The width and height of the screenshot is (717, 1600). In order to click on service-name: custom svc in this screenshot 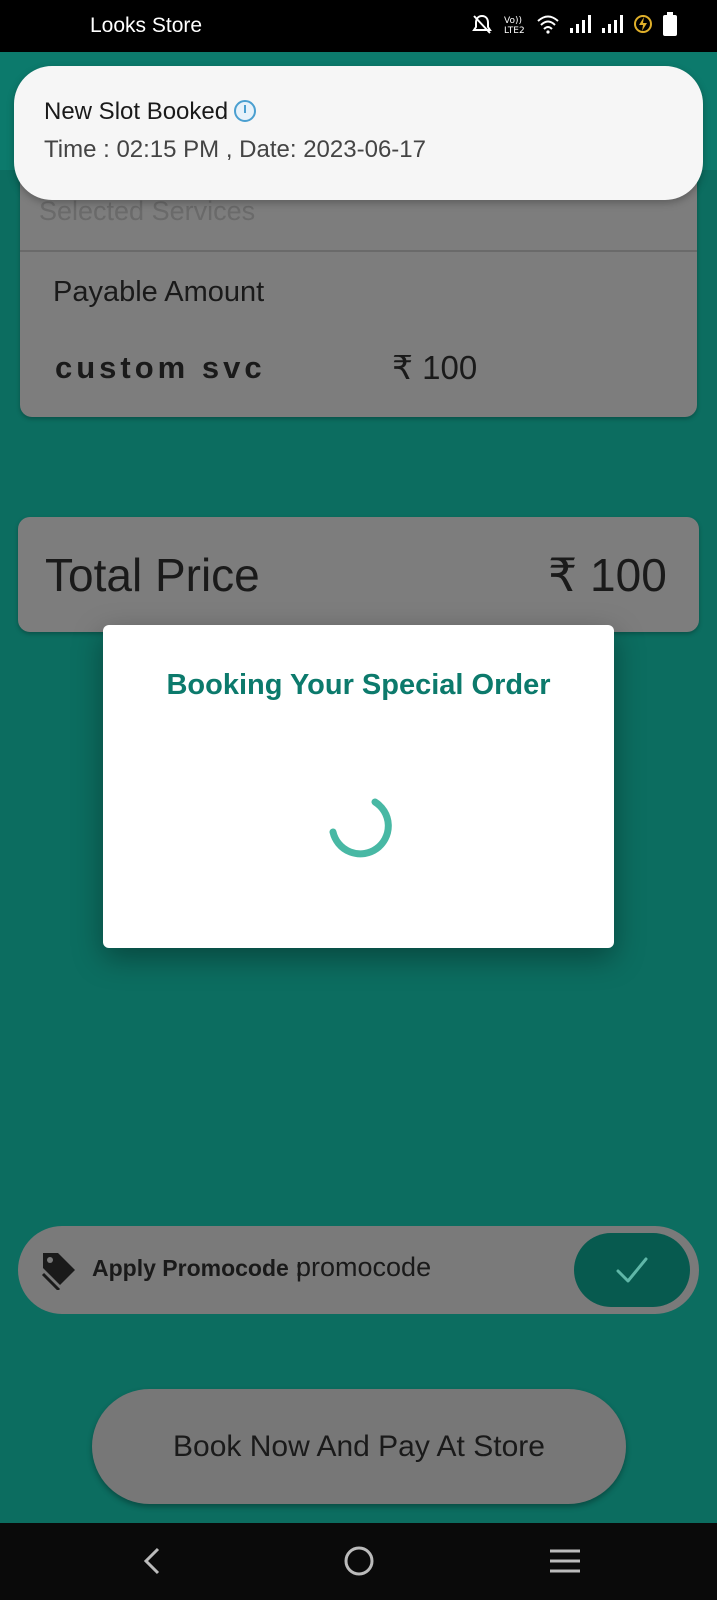, I will do `click(160, 367)`.